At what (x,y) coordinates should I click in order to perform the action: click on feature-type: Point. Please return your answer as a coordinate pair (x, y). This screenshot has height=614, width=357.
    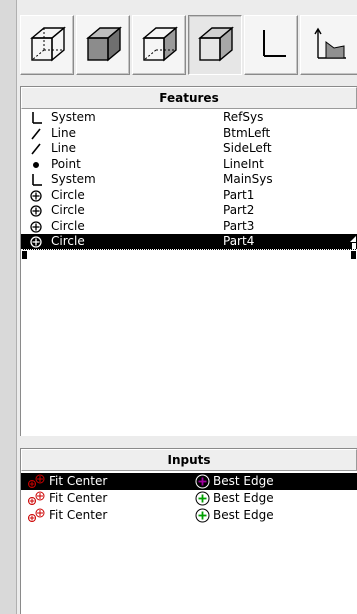
    Looking at the image, I should click on (66, 163).